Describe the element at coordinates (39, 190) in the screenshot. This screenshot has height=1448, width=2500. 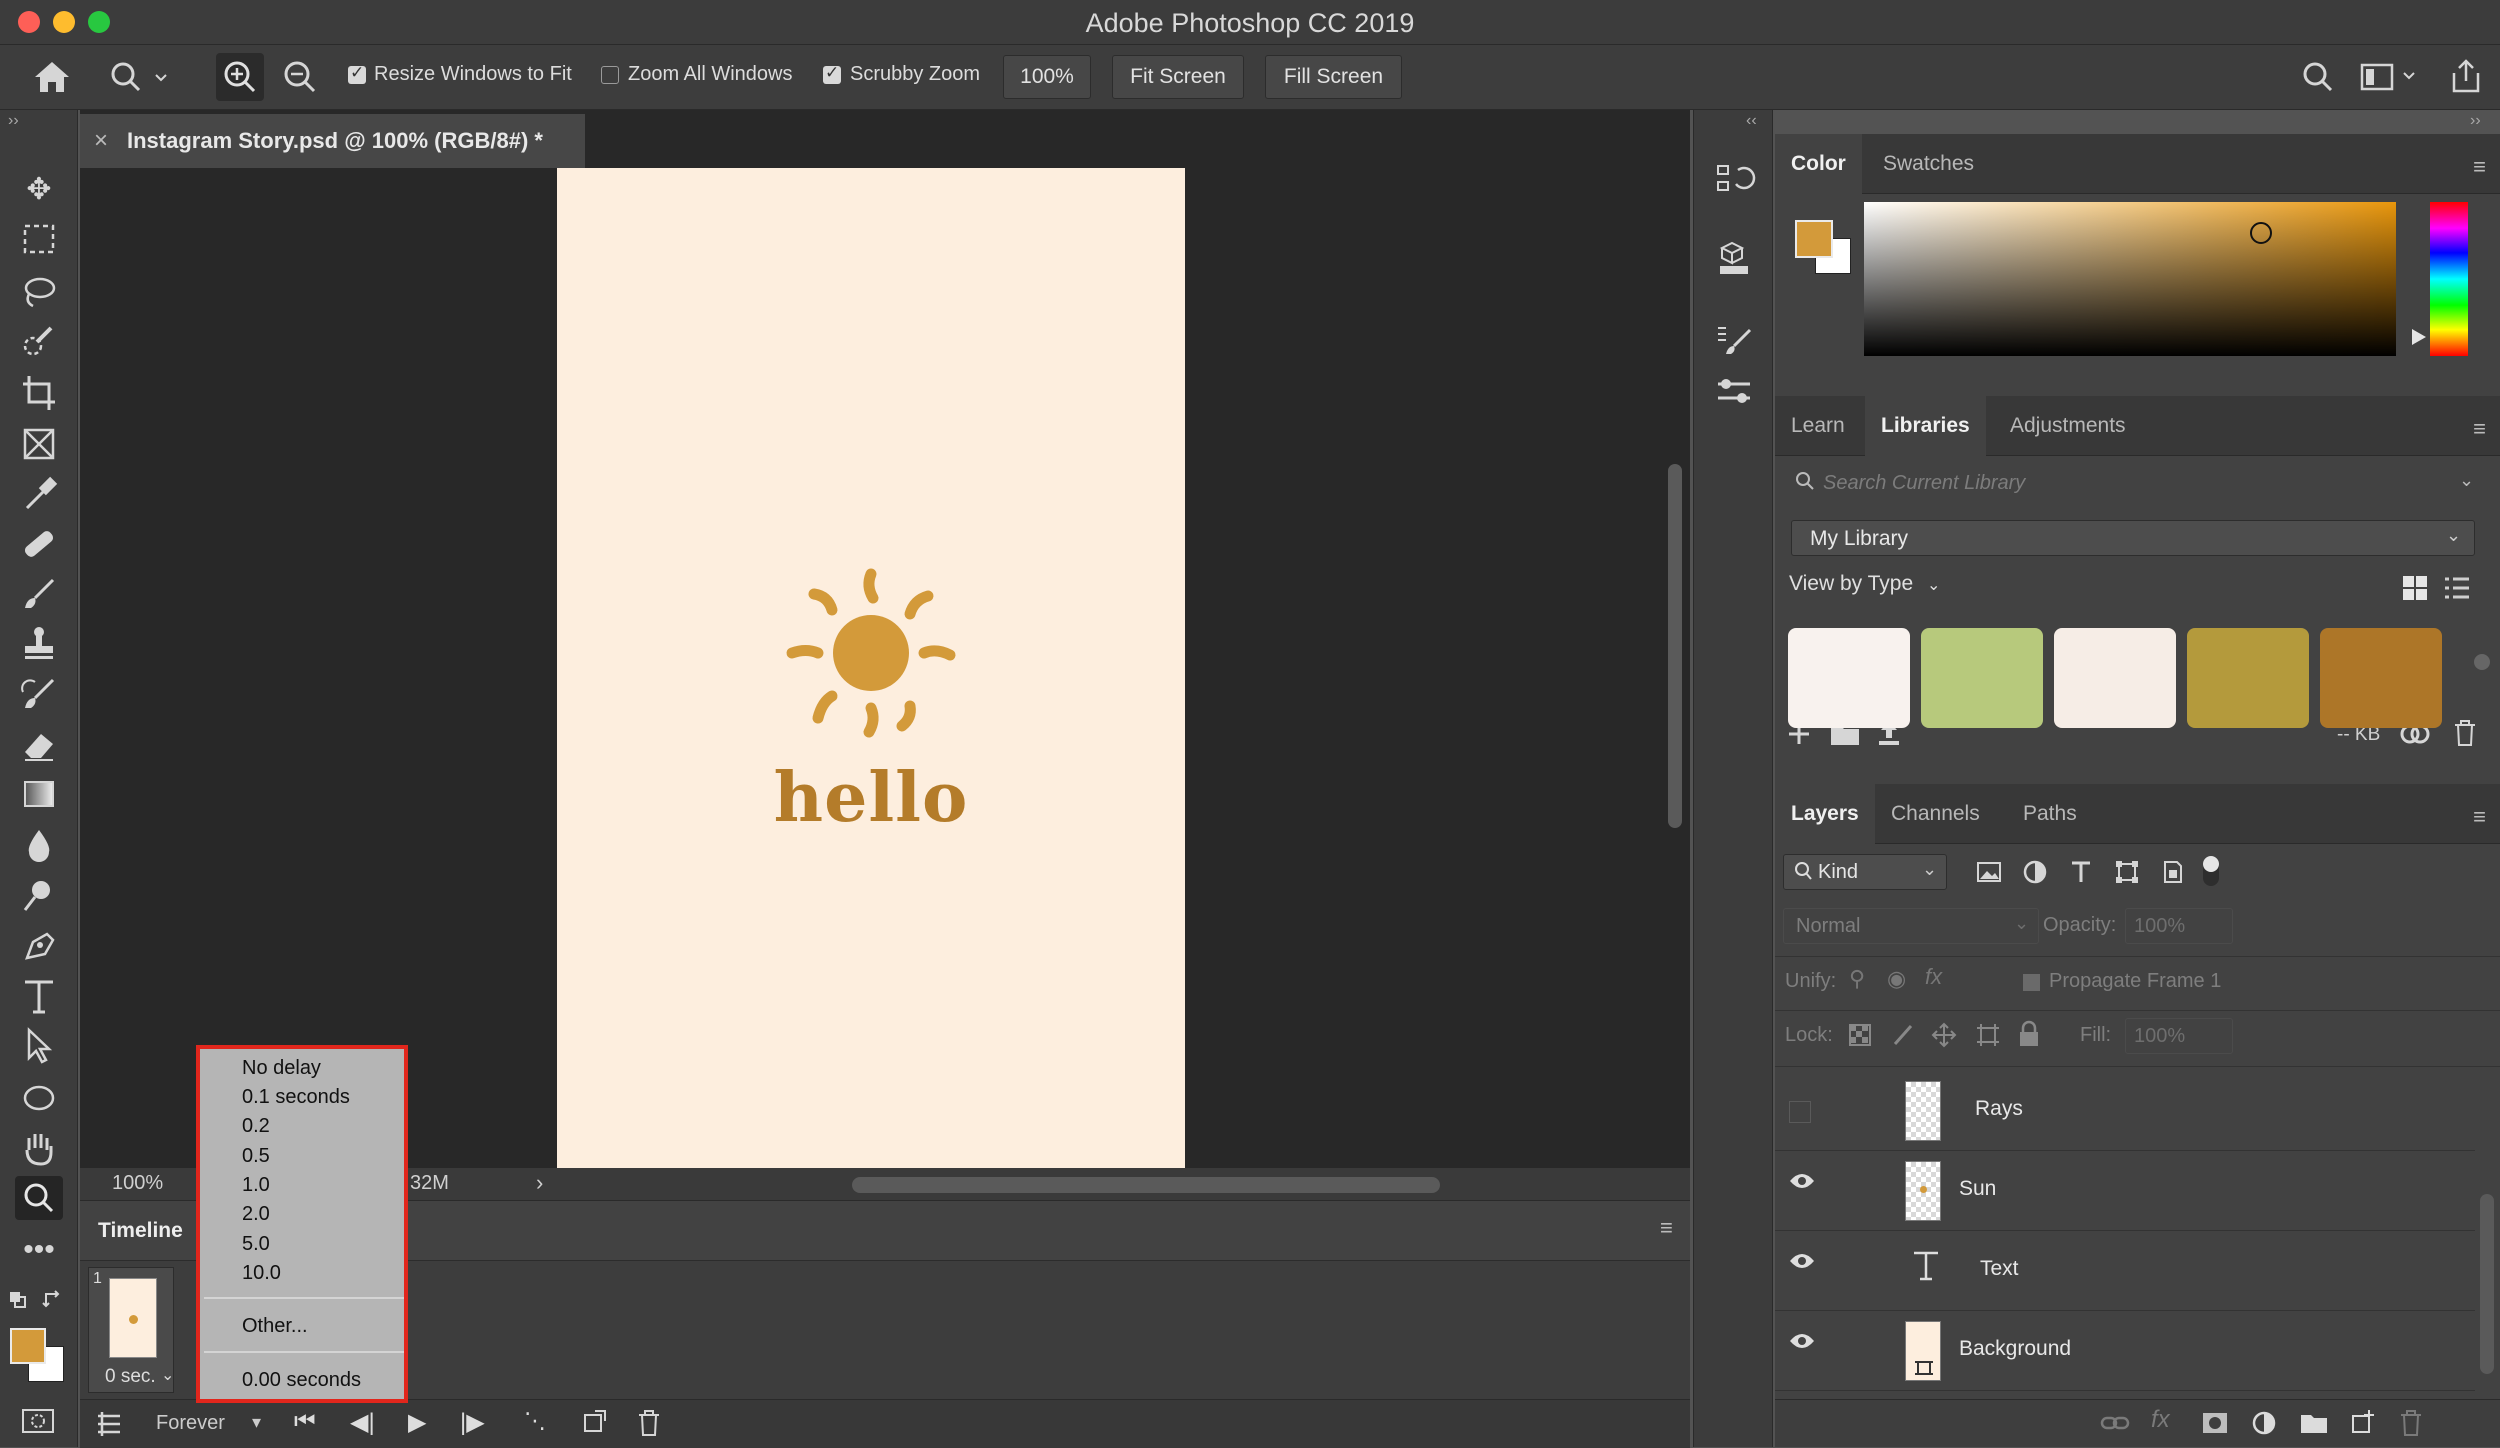
I see `move-tool-icon: ✥` at that location.